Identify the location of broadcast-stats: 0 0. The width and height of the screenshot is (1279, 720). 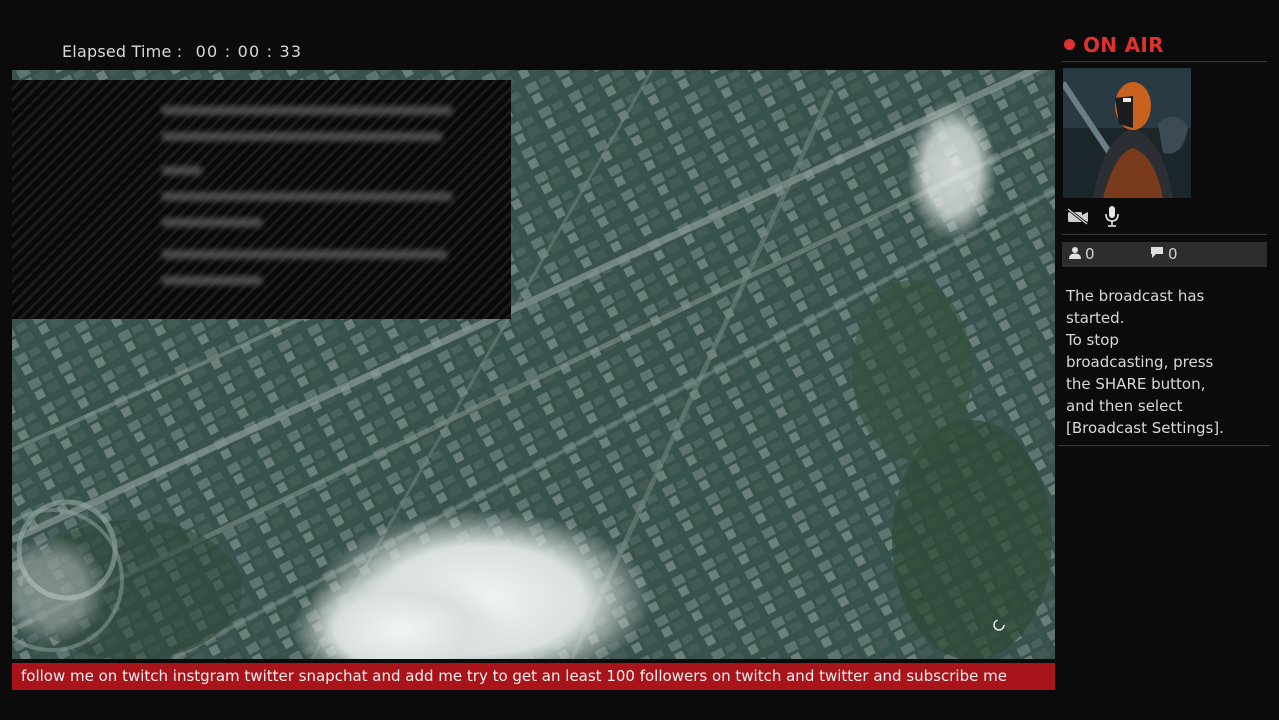
(1164, 254).